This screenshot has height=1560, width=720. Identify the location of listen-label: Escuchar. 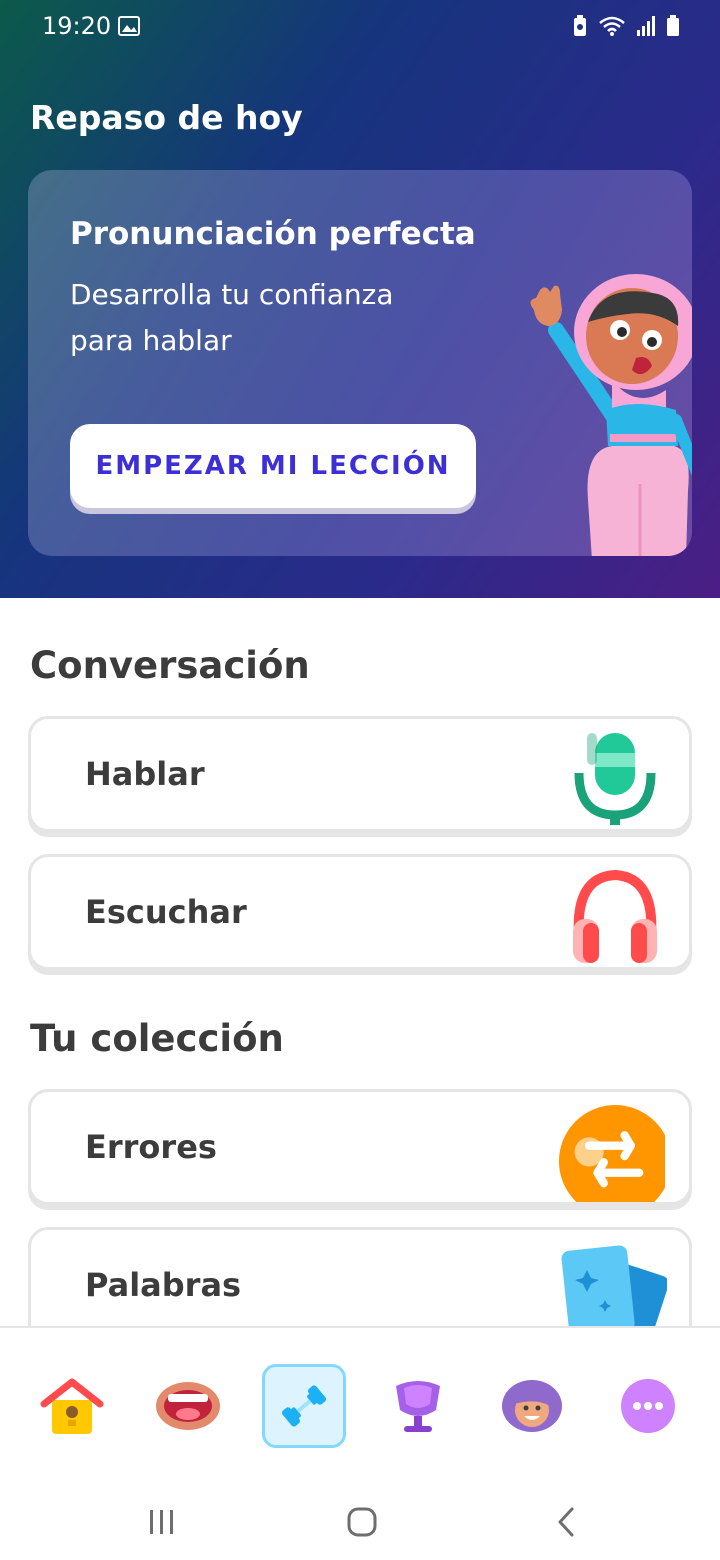
(166, 912).